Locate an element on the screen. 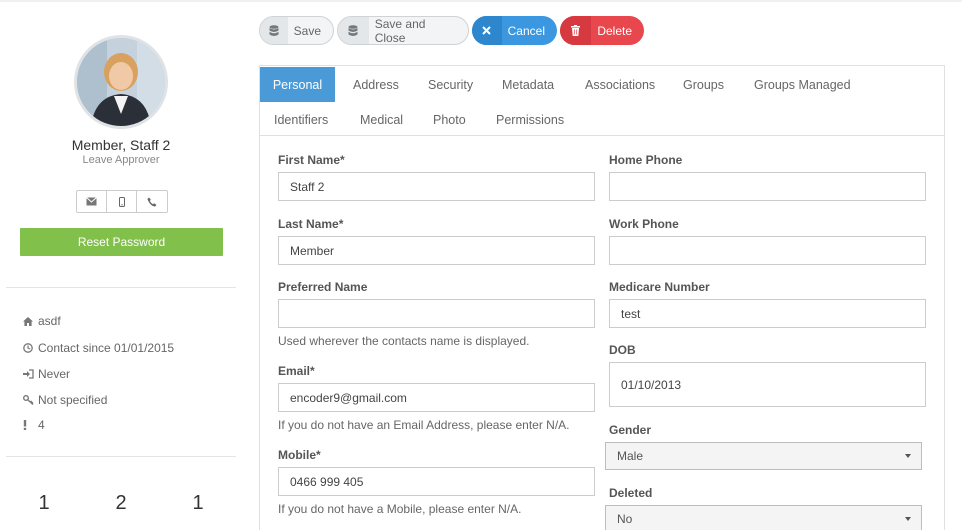 Image resolution: width=962 pixels, height=530 pixels. reset-password-button: Reset Password is located at coordinates (121, 242).